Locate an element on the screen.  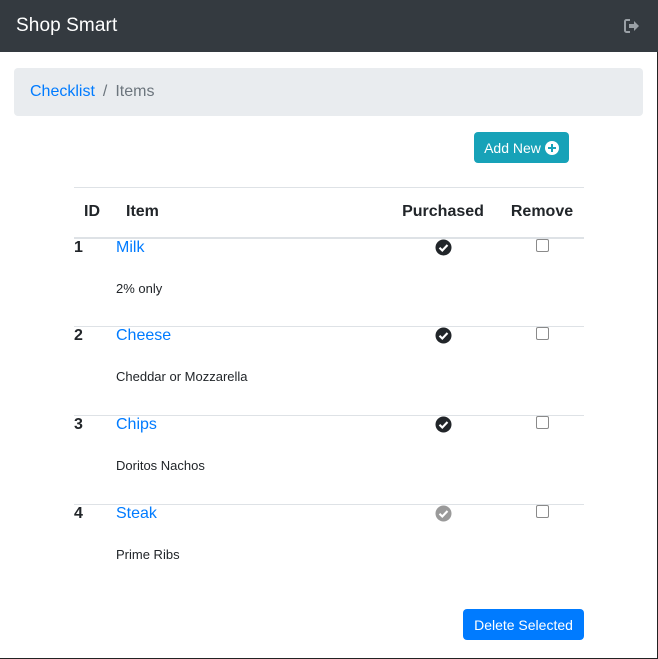
table-row: 4 Steak Prime Ribs is located at coordinates (329, 549).